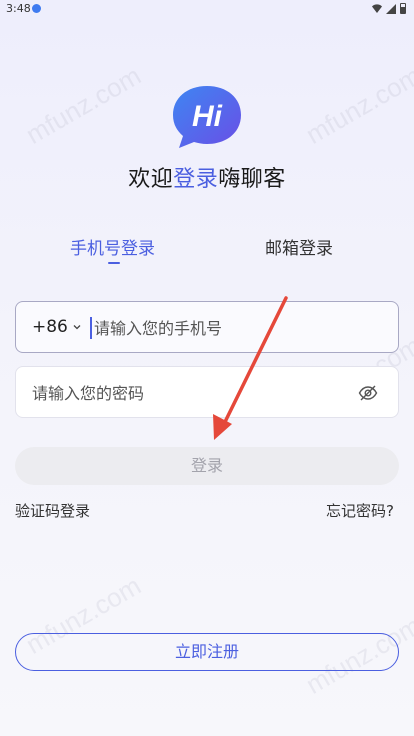 Image resolution: width=414 pixels, height=736 pixels. I want to click on notification-app-icon, so click(36, 8).